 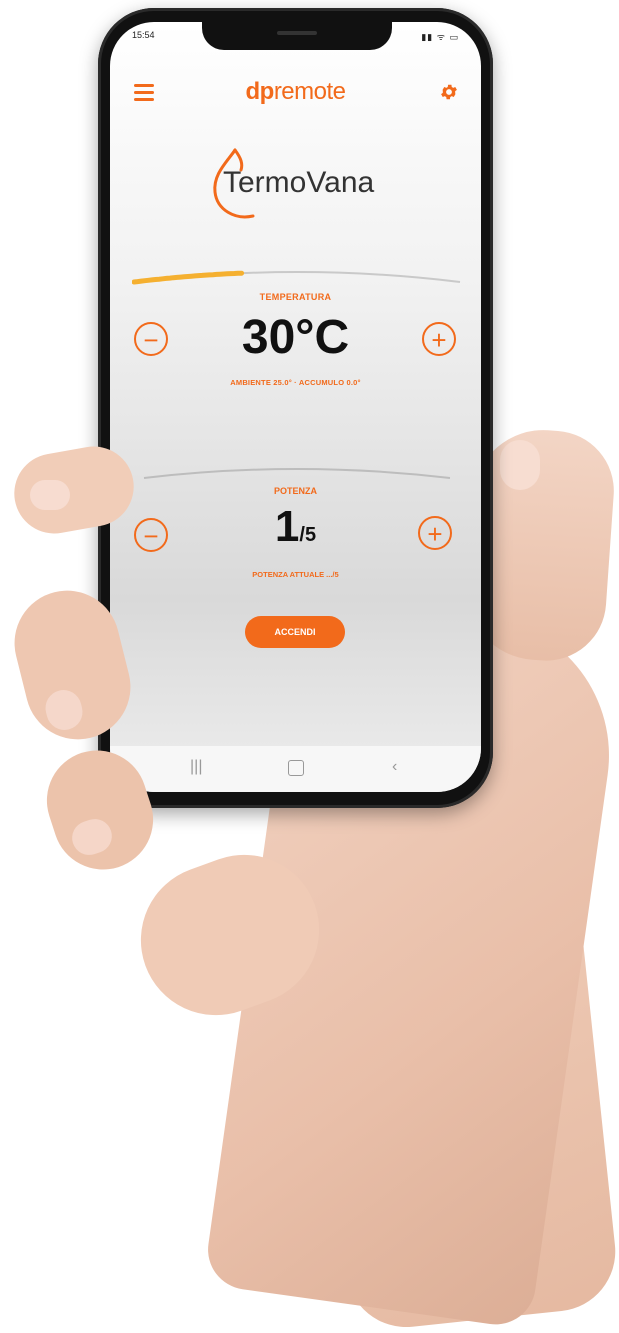 What do you see at coordinates (309, 91) in the screenshot?
I see `brand-remote: remote` at bounding box center [309, 91].